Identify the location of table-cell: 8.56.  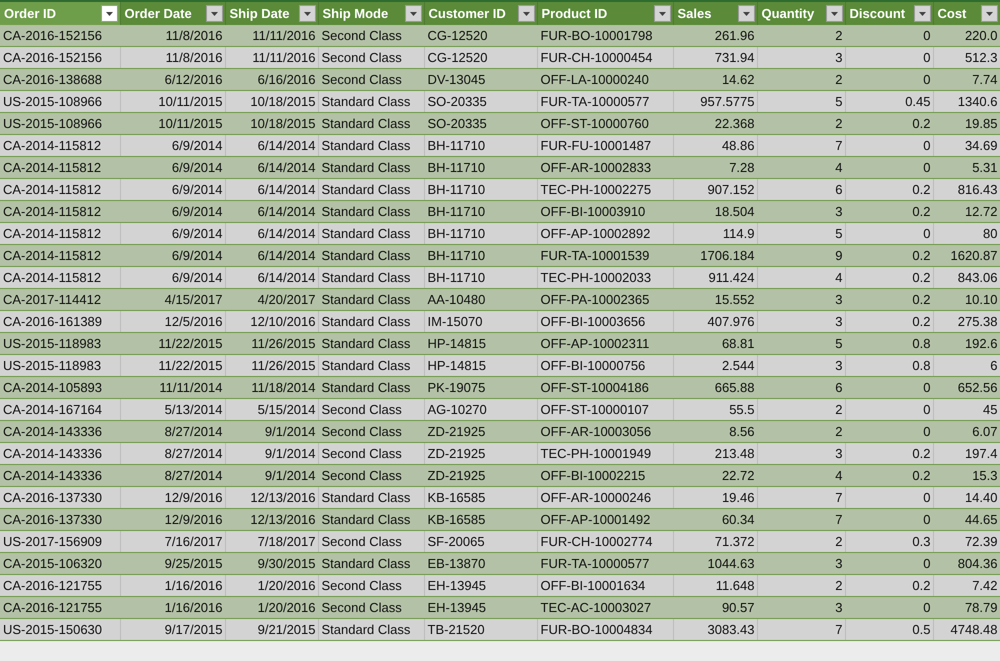
(715, 431).